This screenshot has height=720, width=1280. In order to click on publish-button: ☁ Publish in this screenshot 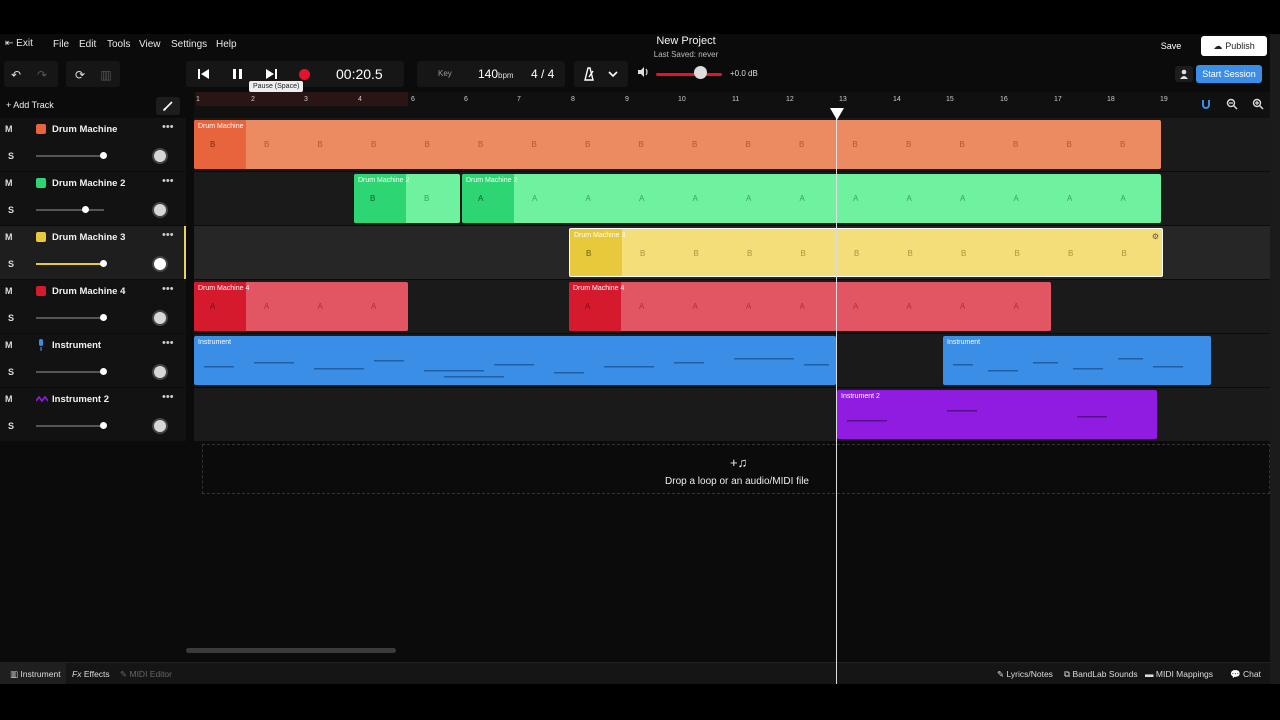, I will do `click(1234, 46)`.